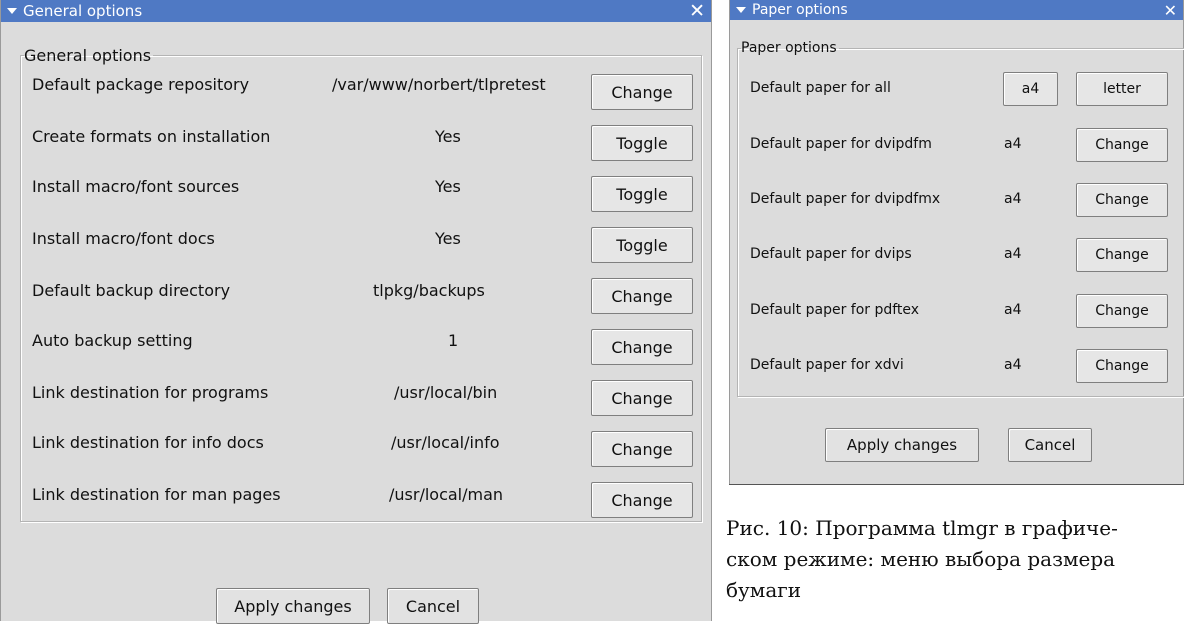 Image resolution: width=1184 pixels, height=624 pixels. Describe the element at coordinates (148, 442) in the screenshot. I see `row-label: Link destination for info docs` at that location.